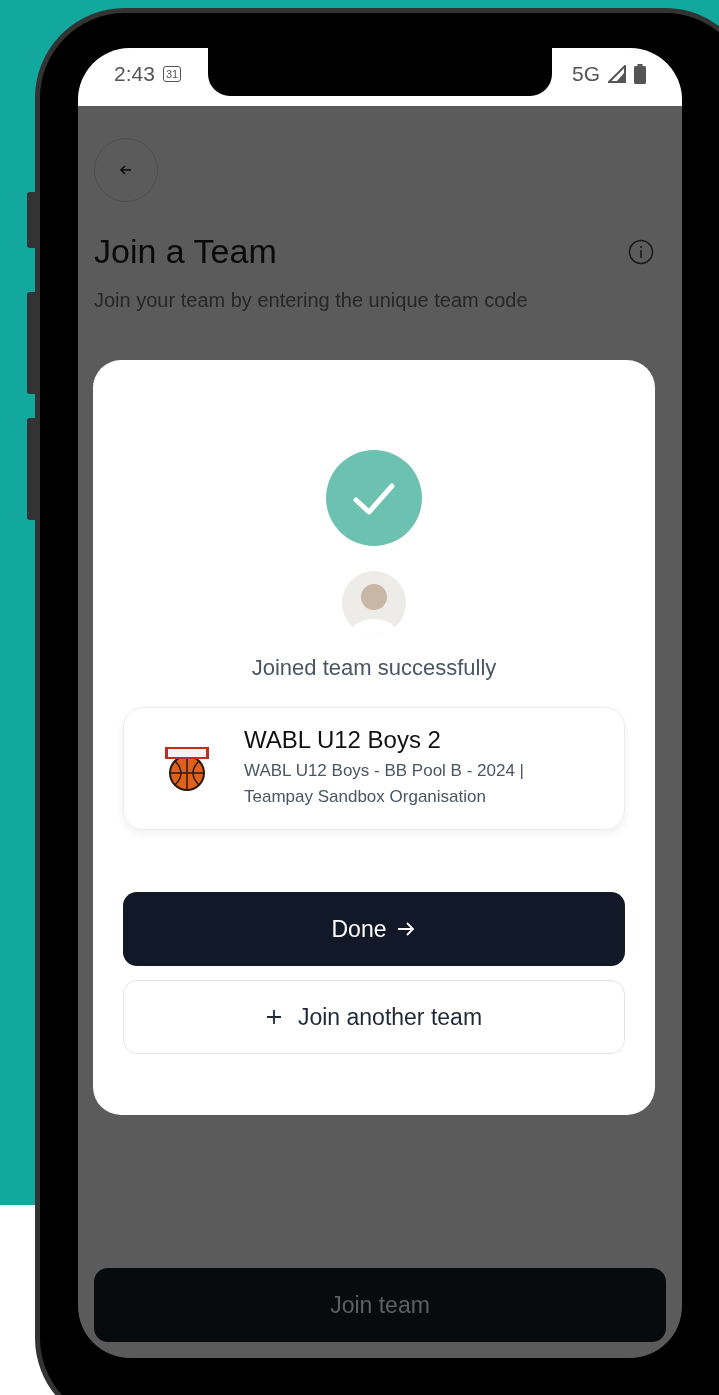 This screenshot has height=1395, width=719. Describe the element at coordinates (641, 251) in the screenshot. I see `info-icon` at that location.